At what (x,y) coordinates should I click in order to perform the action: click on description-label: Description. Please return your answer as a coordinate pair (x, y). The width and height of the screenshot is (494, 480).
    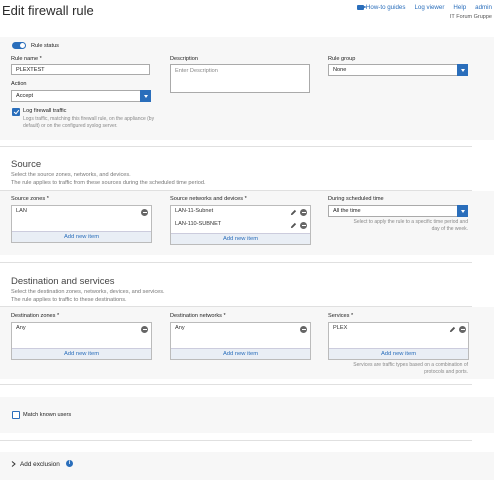
    Looking at the image, I should click on (184, 59).